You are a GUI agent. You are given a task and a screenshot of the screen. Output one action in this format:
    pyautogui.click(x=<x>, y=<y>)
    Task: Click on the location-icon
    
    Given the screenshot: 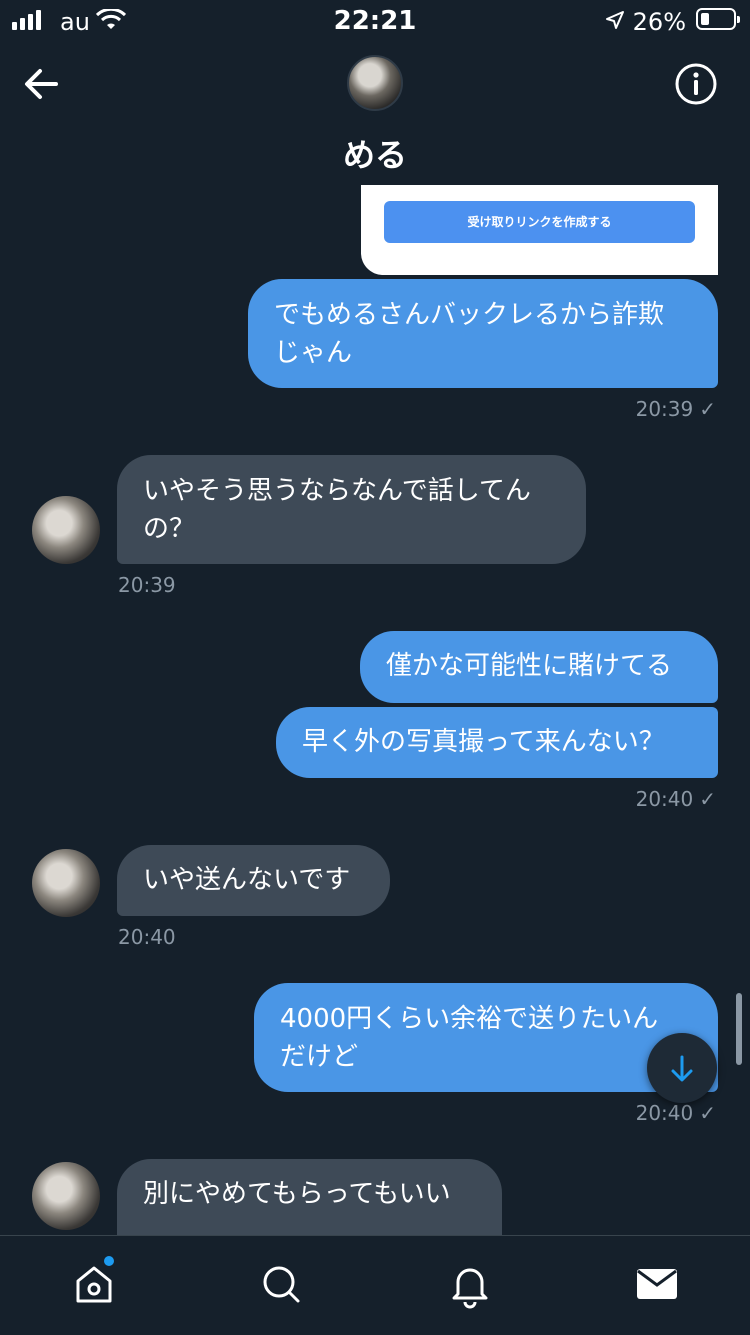 What is the action you would take?
    pyautogui.click(x=615, y=20)
    